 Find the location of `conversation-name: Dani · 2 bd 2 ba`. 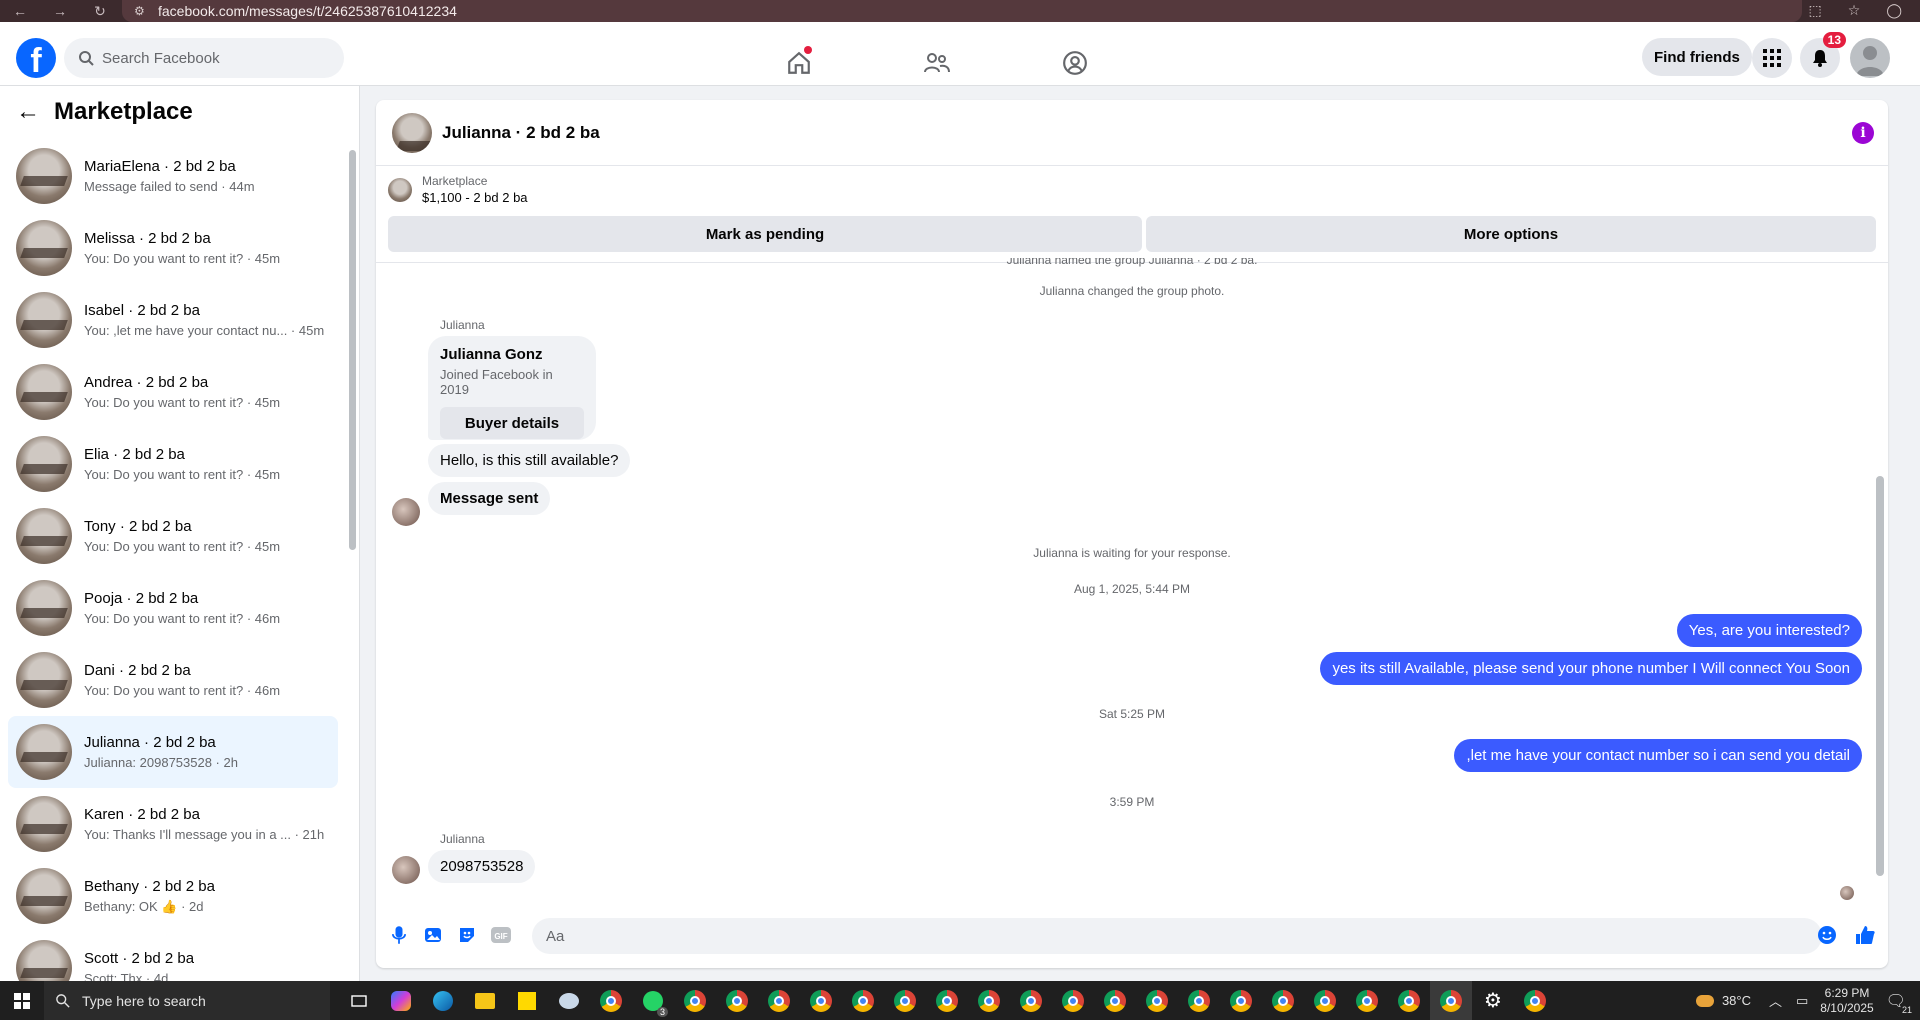

conversation-name: Dani · 2 bd 2 ba is located at coordinates (137, 670).